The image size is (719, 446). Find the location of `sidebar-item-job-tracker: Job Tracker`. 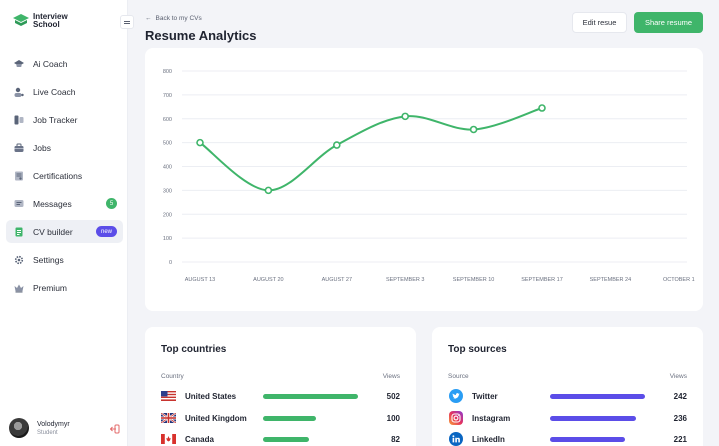

sidebar-item-job-tracker: Job Tracker is located at coordinates (64, 119).